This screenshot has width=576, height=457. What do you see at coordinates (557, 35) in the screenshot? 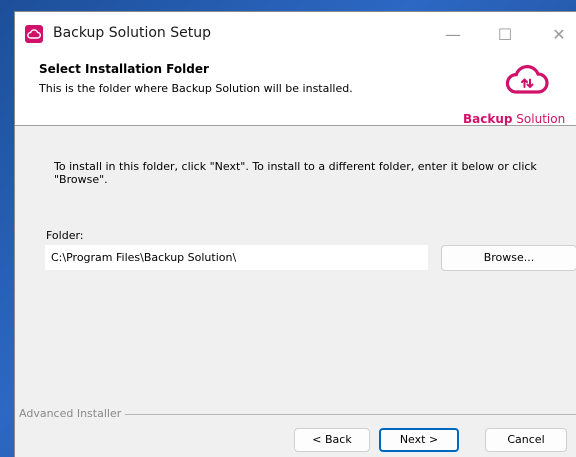
I see `close-icon: ✕` at bounding box center [557, 35].